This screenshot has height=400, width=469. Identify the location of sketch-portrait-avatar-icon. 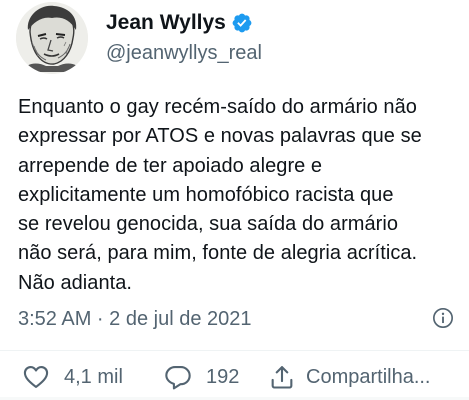
(52, 38).